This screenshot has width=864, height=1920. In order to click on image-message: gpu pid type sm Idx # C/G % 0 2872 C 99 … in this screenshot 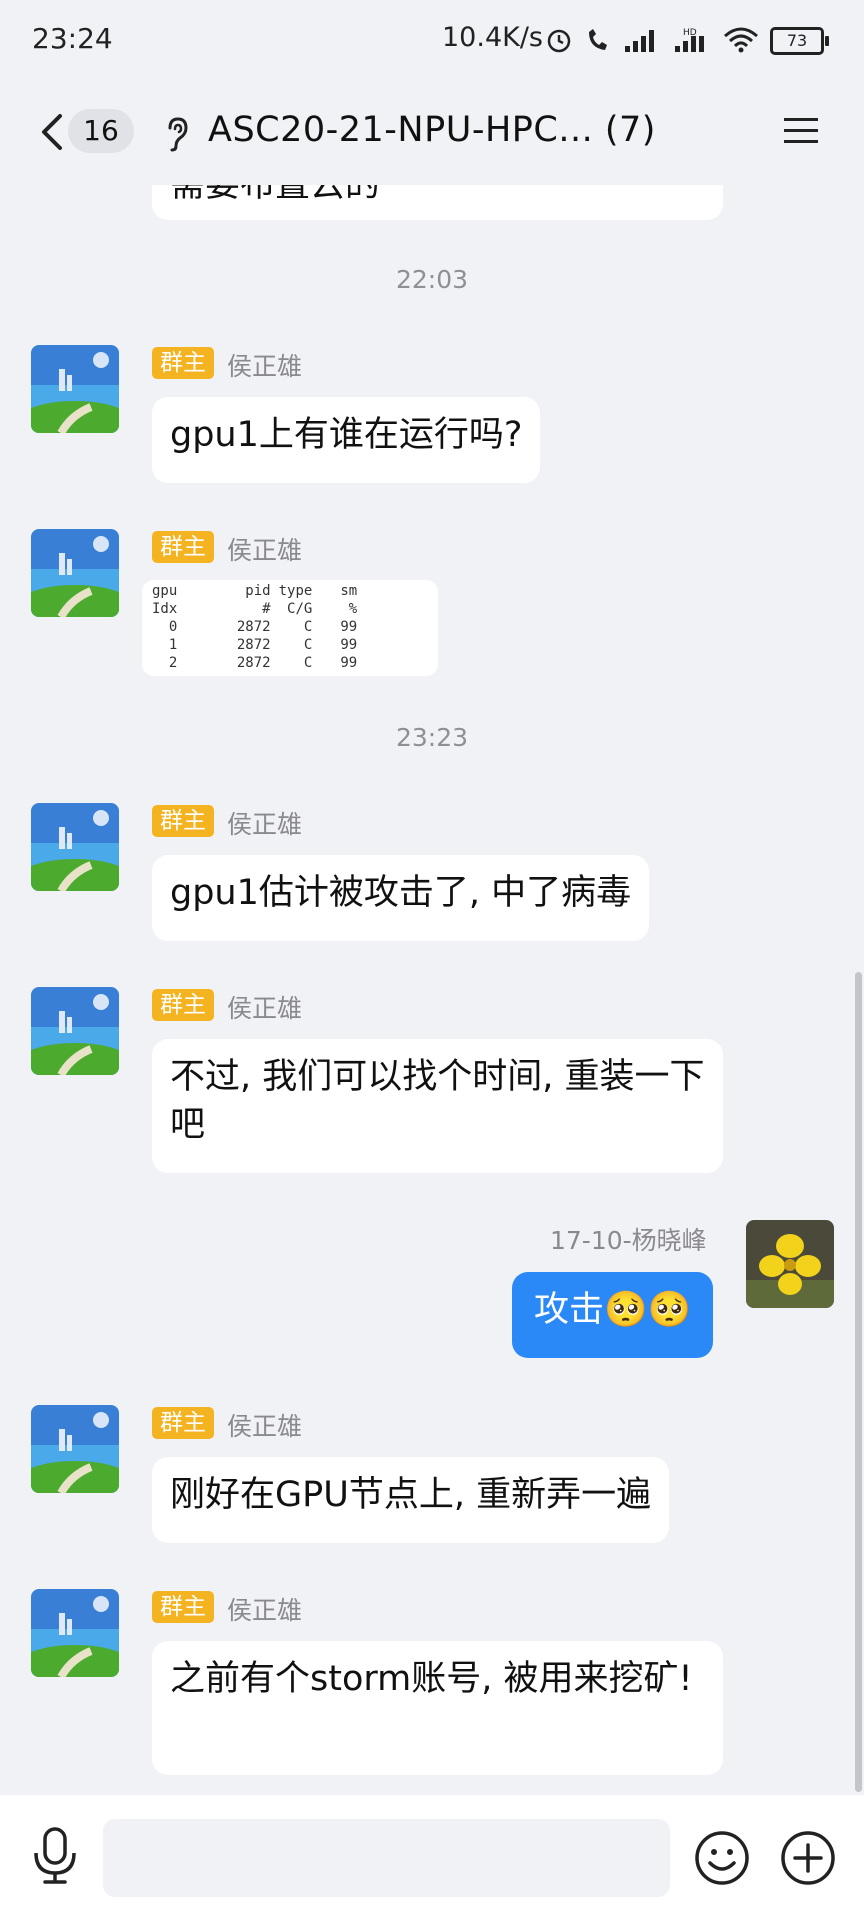, I will do `click(290, 628)`.